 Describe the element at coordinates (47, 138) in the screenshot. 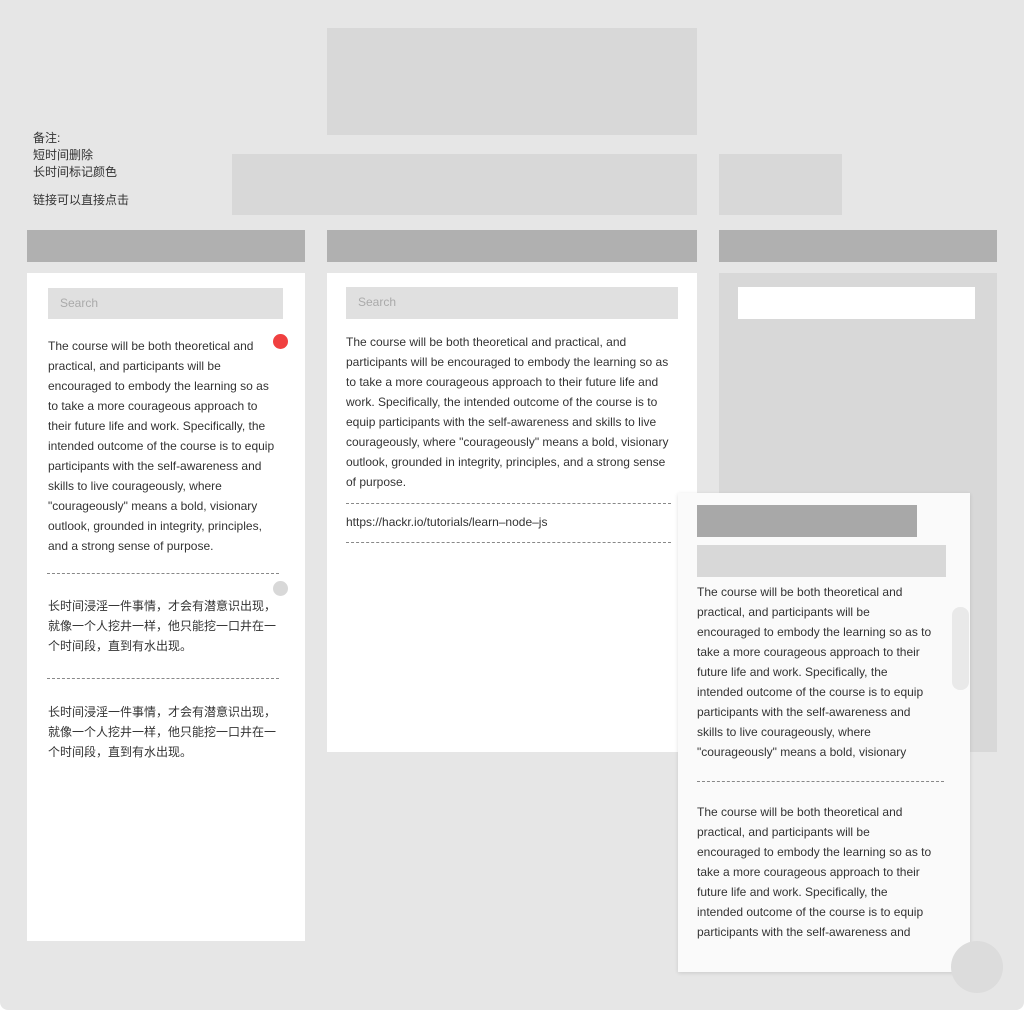

I see `notes-title: 备注:` at that location.